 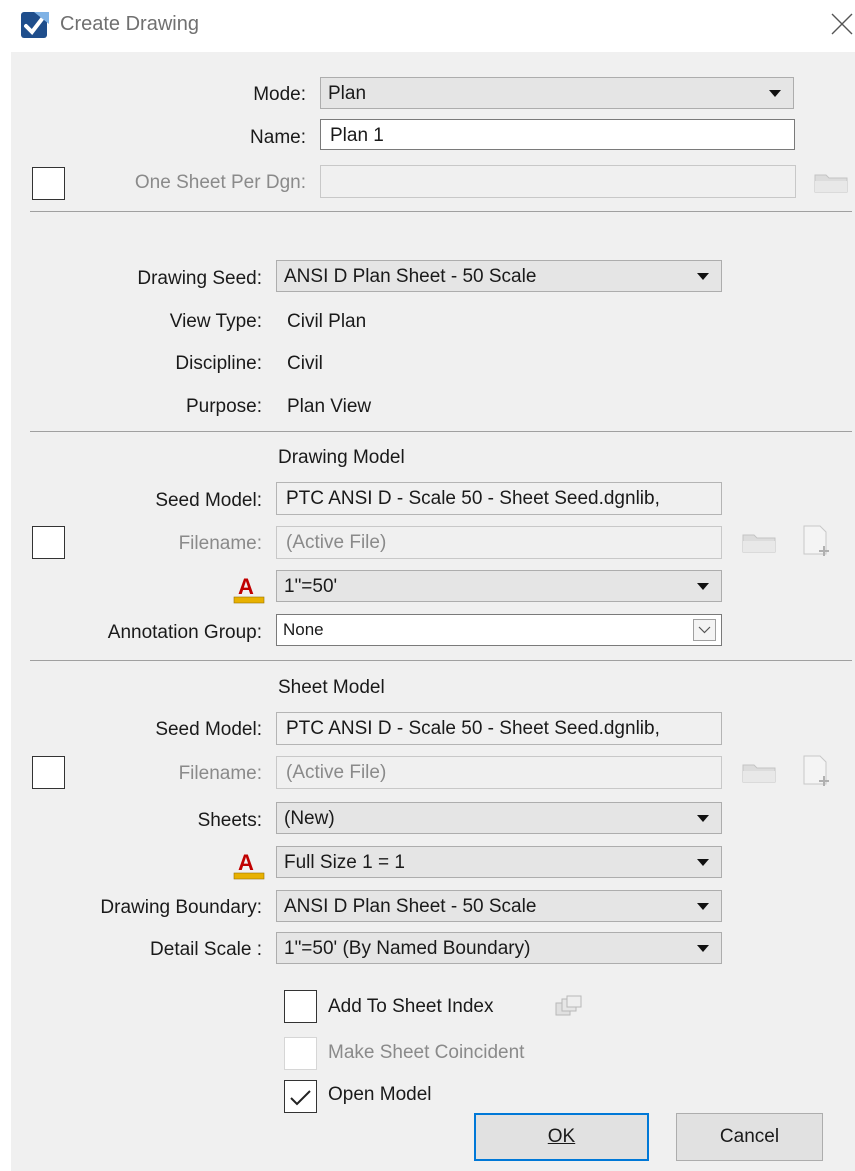 I want to click on sheet-filename-value: (Active File), so click(x=336, y=772).